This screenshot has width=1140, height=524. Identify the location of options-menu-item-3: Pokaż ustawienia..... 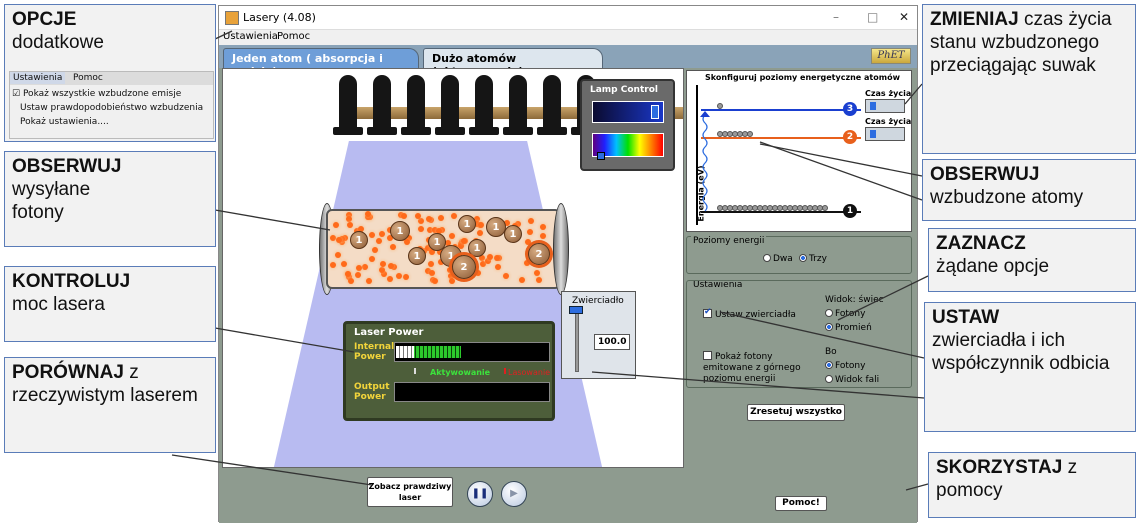
(64, 122).